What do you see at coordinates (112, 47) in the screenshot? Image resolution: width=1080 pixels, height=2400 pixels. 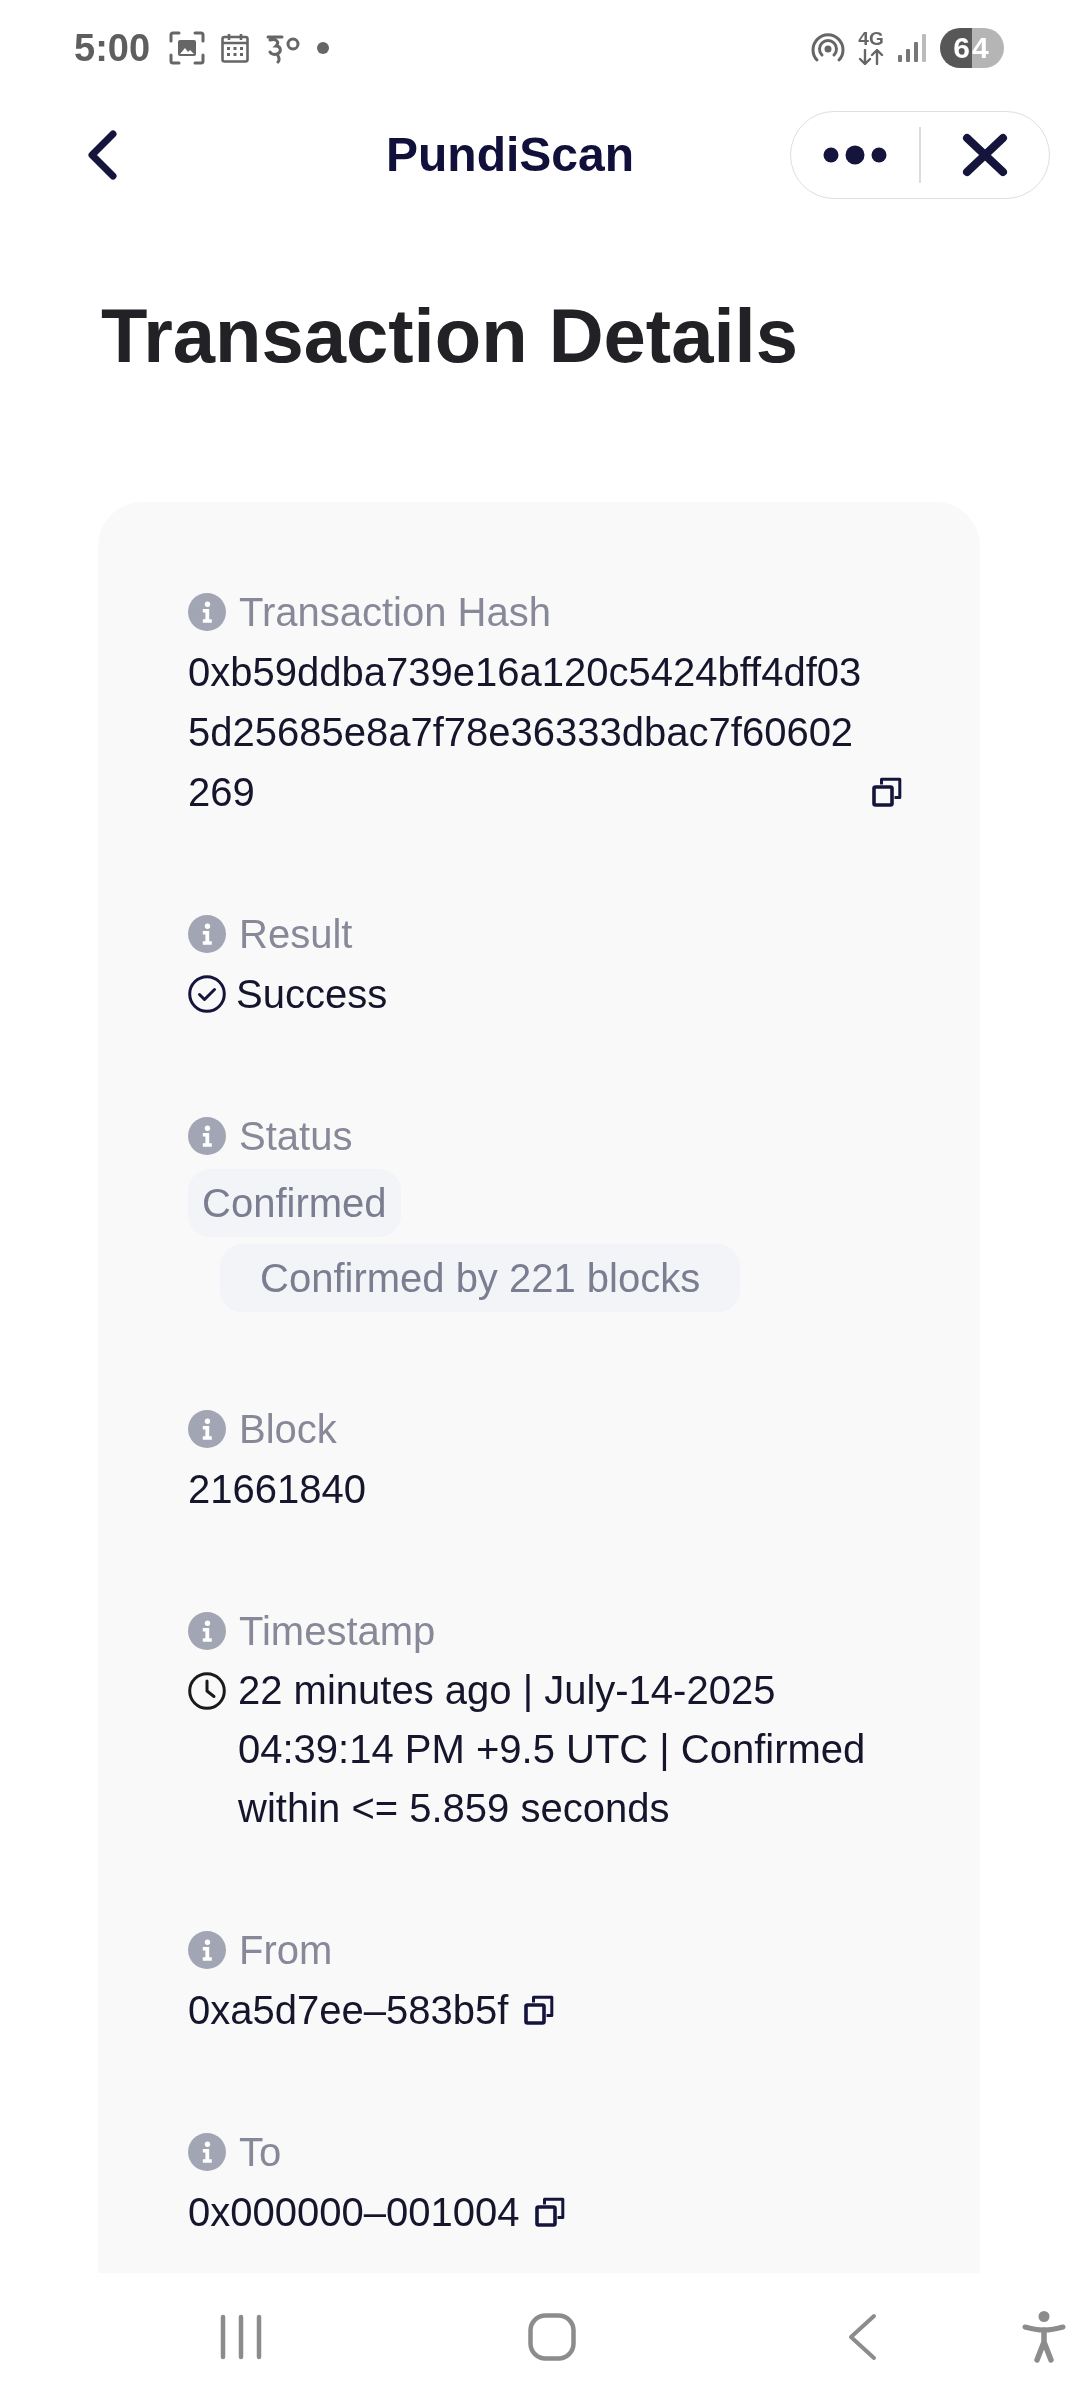 I see `status-time: 5:00` at bounding box center [112, 47].